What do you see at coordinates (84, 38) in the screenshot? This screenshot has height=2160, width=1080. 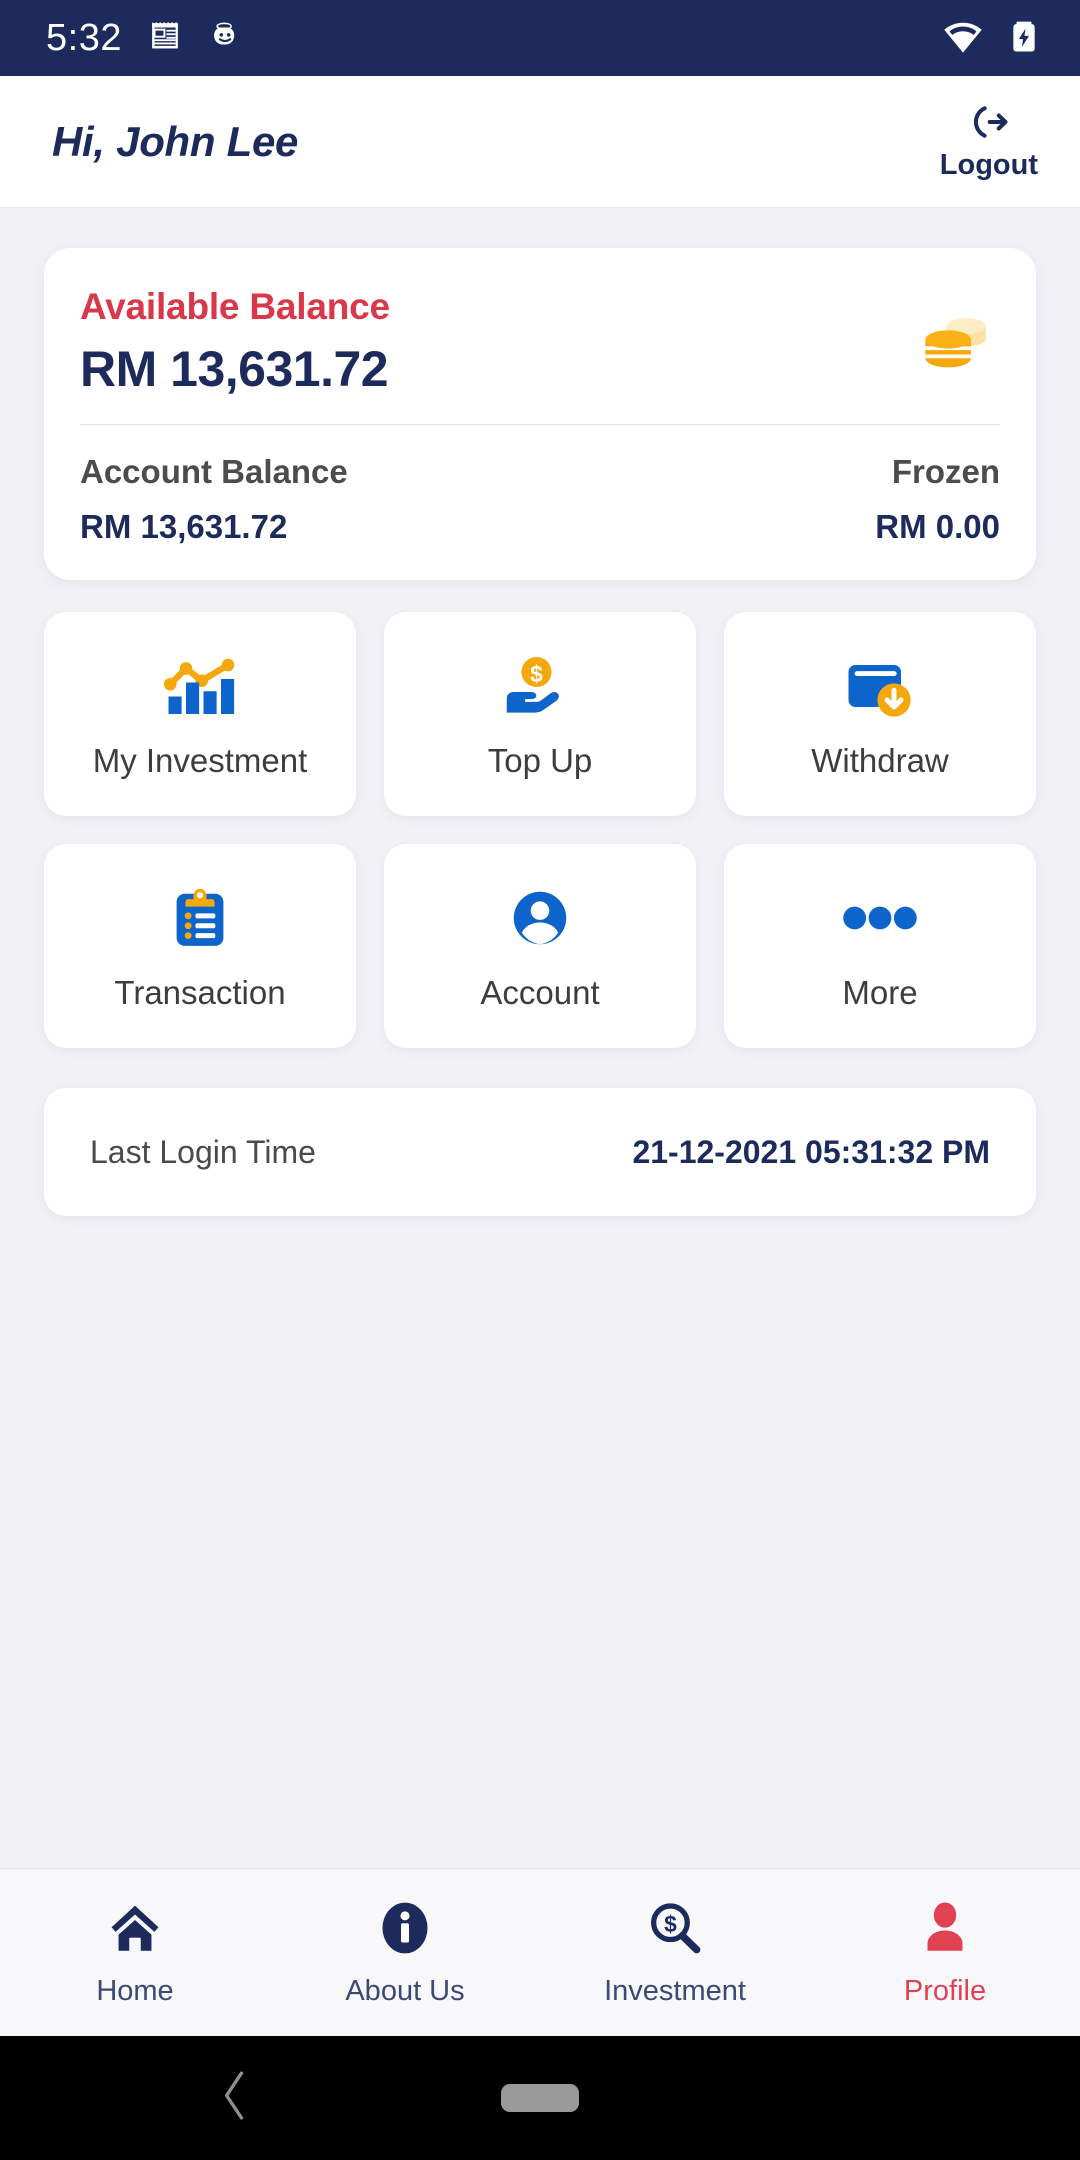 I see `status-bar-clock: 5:32` at bounding box center [84, 38].